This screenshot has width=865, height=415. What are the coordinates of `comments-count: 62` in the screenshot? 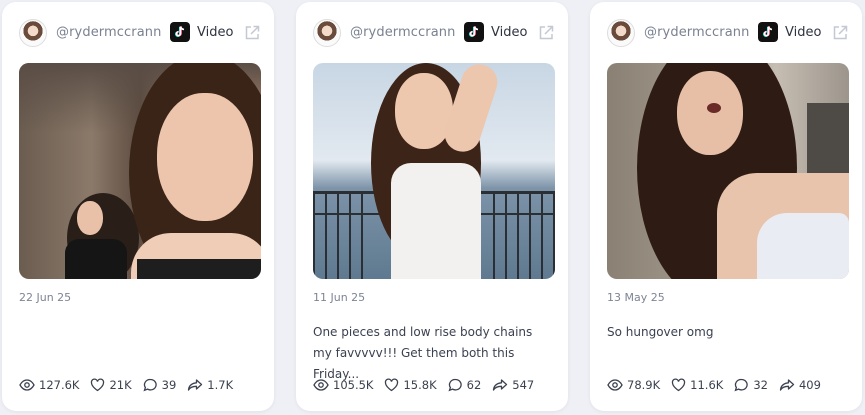 It's located at (474, 385).